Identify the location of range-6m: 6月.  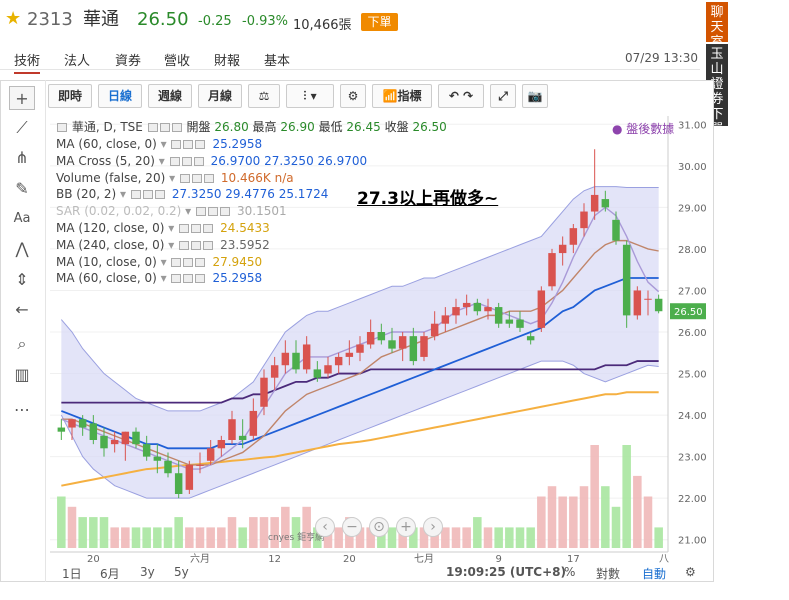
(110, 573).